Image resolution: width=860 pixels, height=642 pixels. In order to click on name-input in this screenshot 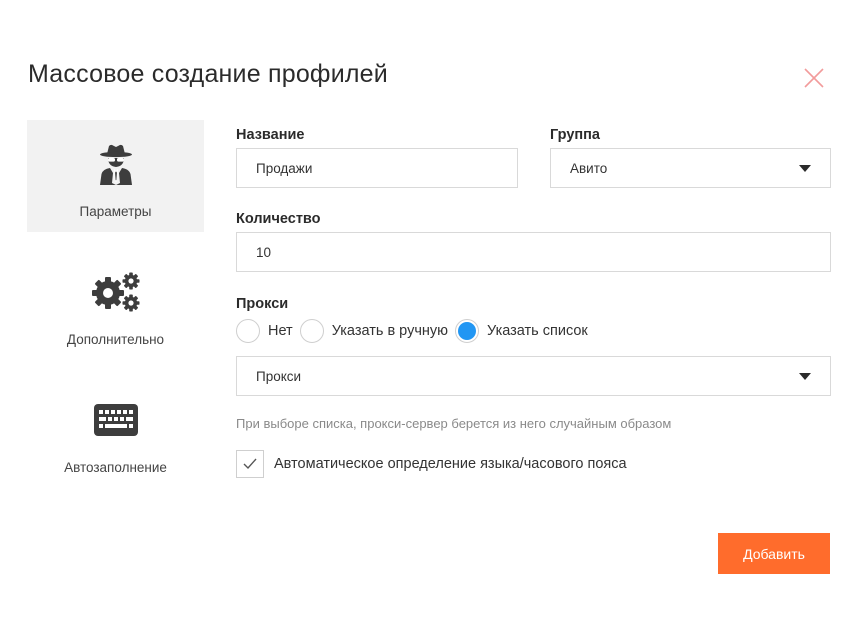, I will do `click(377, 168)`.